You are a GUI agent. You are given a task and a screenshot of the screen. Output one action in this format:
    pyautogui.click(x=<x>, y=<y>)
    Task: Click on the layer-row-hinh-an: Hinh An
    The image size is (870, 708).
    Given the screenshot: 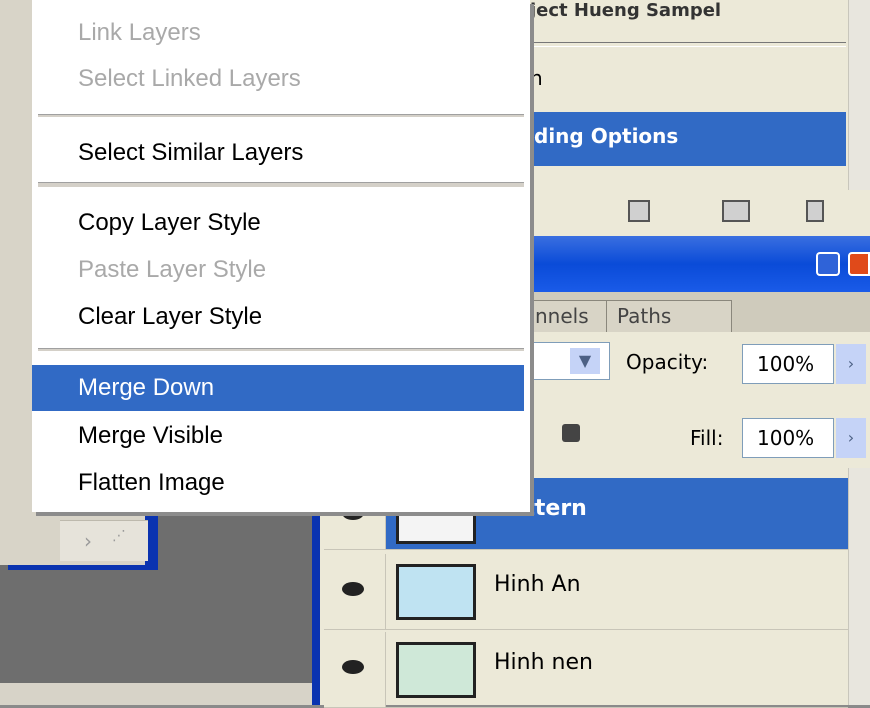 What is the action you would take?
    pyautogui.click(x=586, y=592)
    